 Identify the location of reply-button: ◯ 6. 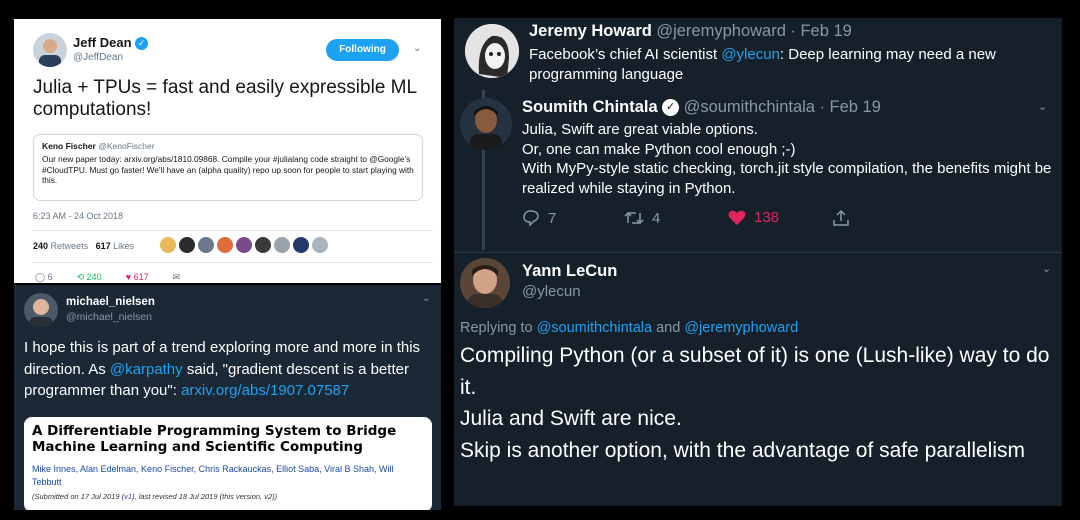
(44, 277).